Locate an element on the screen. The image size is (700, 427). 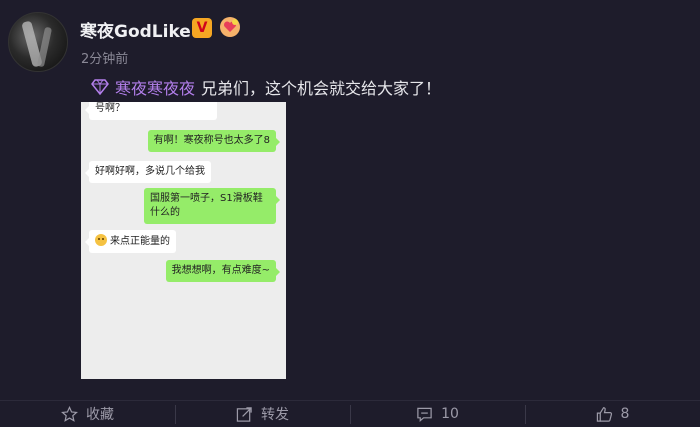
diamond-icon is located at coordinates (100, 87).